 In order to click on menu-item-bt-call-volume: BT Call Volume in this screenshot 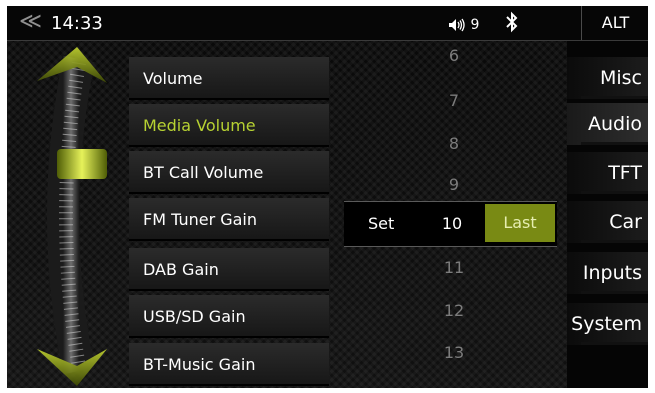, I will do `click(229, 172)`.